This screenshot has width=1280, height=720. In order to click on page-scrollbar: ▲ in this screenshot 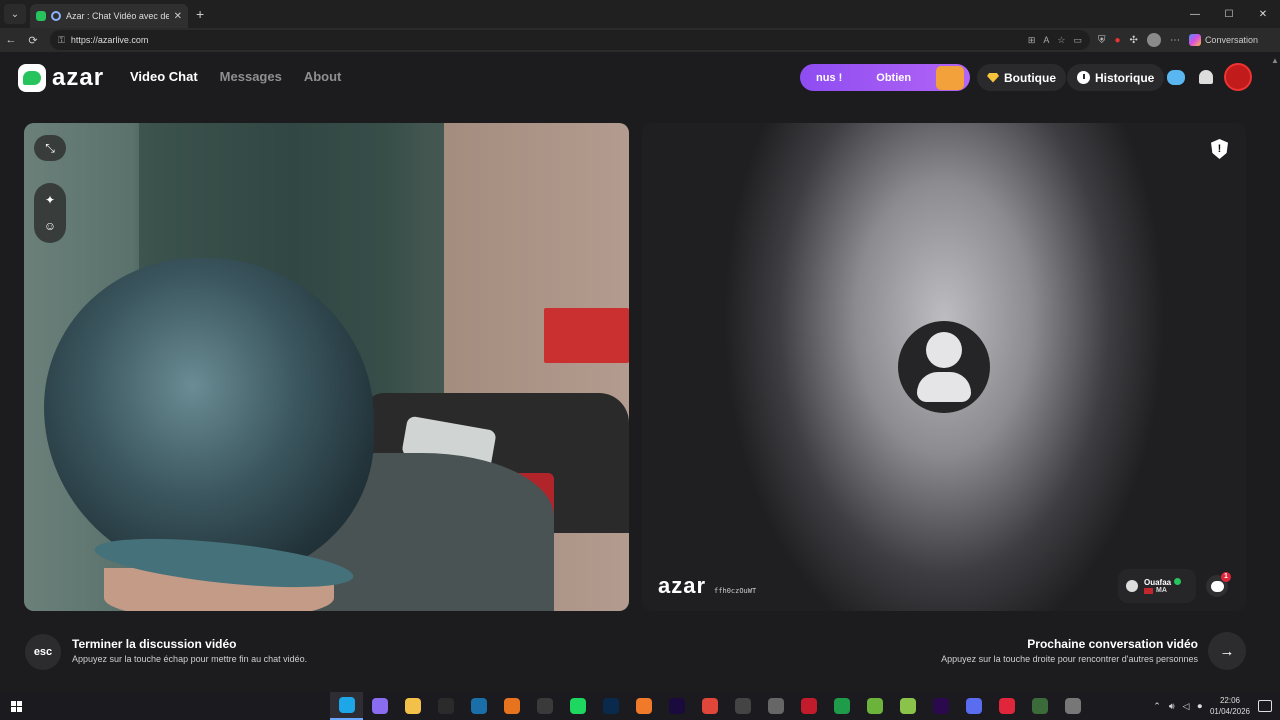, I will do `click(1274, 372)`.